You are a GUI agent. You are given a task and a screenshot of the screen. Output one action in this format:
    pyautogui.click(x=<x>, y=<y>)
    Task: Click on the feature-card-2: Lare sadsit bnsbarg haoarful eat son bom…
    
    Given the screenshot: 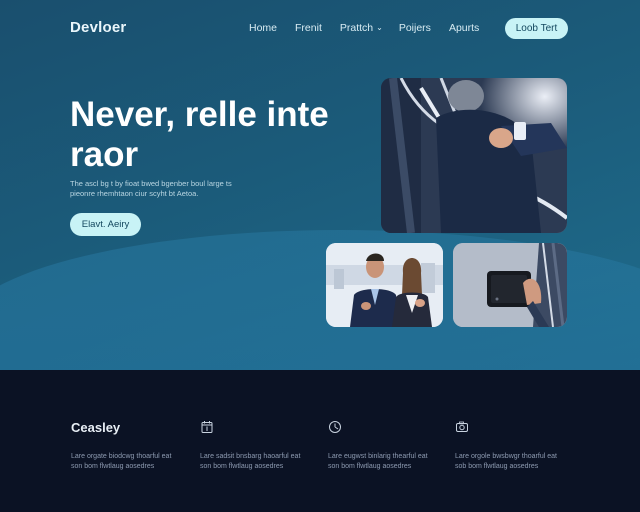 What is the action you would take?
    pyautogui.click(x=255, y=446)
    